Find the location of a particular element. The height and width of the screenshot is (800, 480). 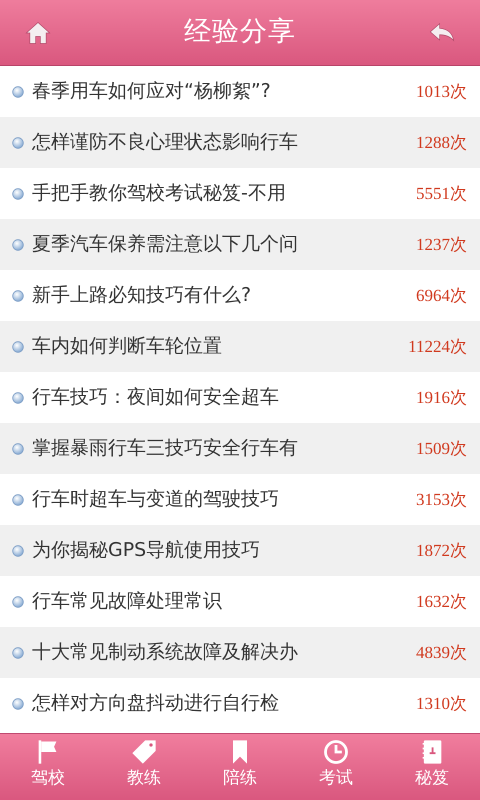

article-row: 夏季汽车保养需注意以下几个问 1237次 is located at coordinates (240, 244).